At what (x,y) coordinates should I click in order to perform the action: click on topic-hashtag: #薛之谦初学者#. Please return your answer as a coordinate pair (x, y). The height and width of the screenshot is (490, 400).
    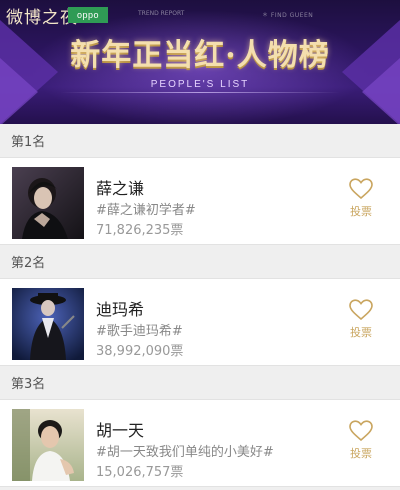
    Looking at the image, I should click on (146, 208).